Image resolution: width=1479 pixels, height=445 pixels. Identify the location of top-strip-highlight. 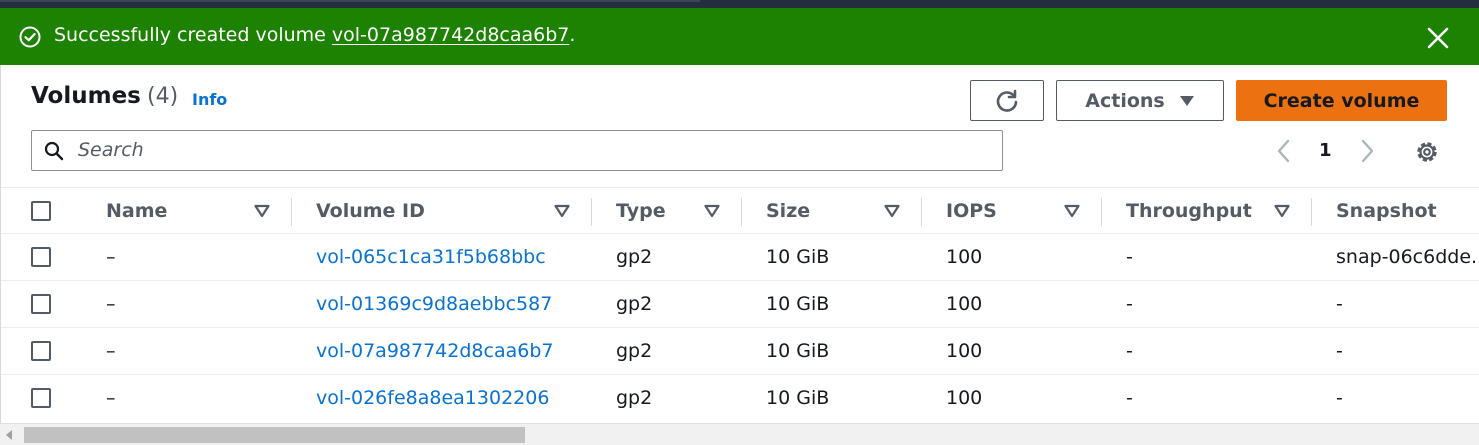
(350, 1).